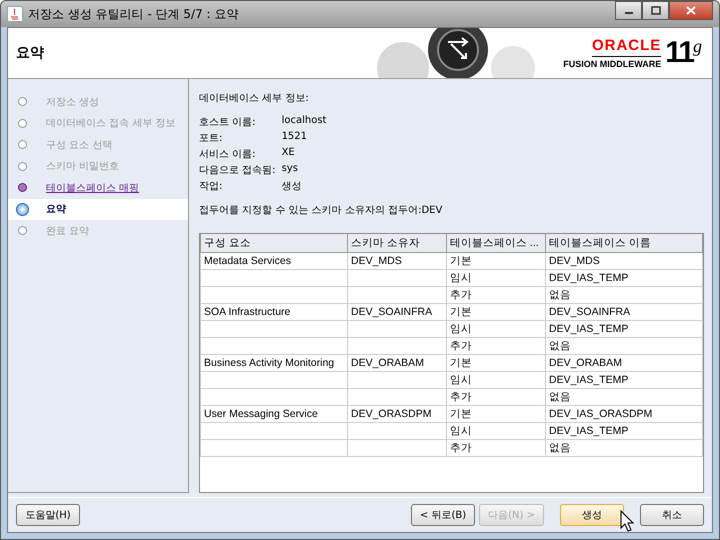 This screenshot has width=720, height=540. Describe the element at coordinates (228, 154) in the screenshot. I see `field-label: 서비스 이름:` at that location.